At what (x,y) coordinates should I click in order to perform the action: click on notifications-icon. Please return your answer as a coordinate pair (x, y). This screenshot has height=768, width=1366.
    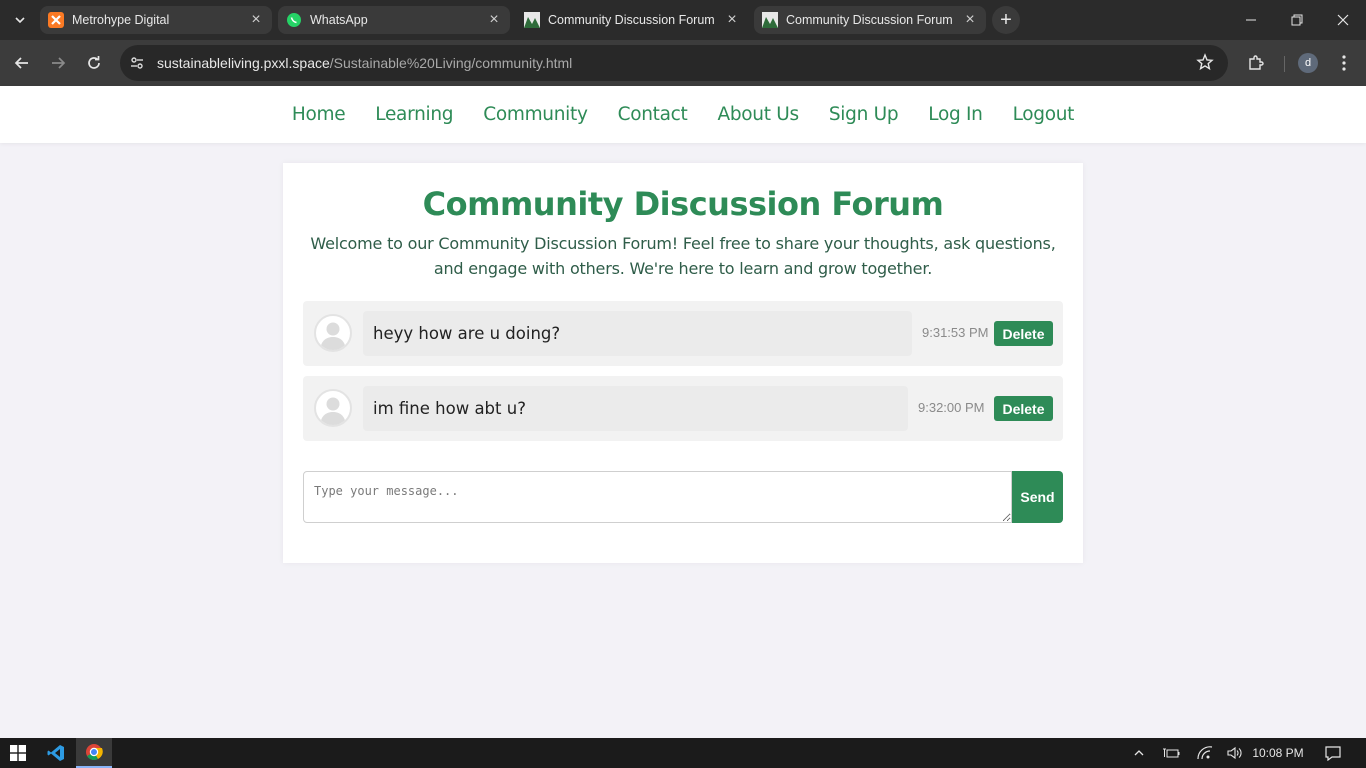
    Looking at the image, I should click on (1333, 753).